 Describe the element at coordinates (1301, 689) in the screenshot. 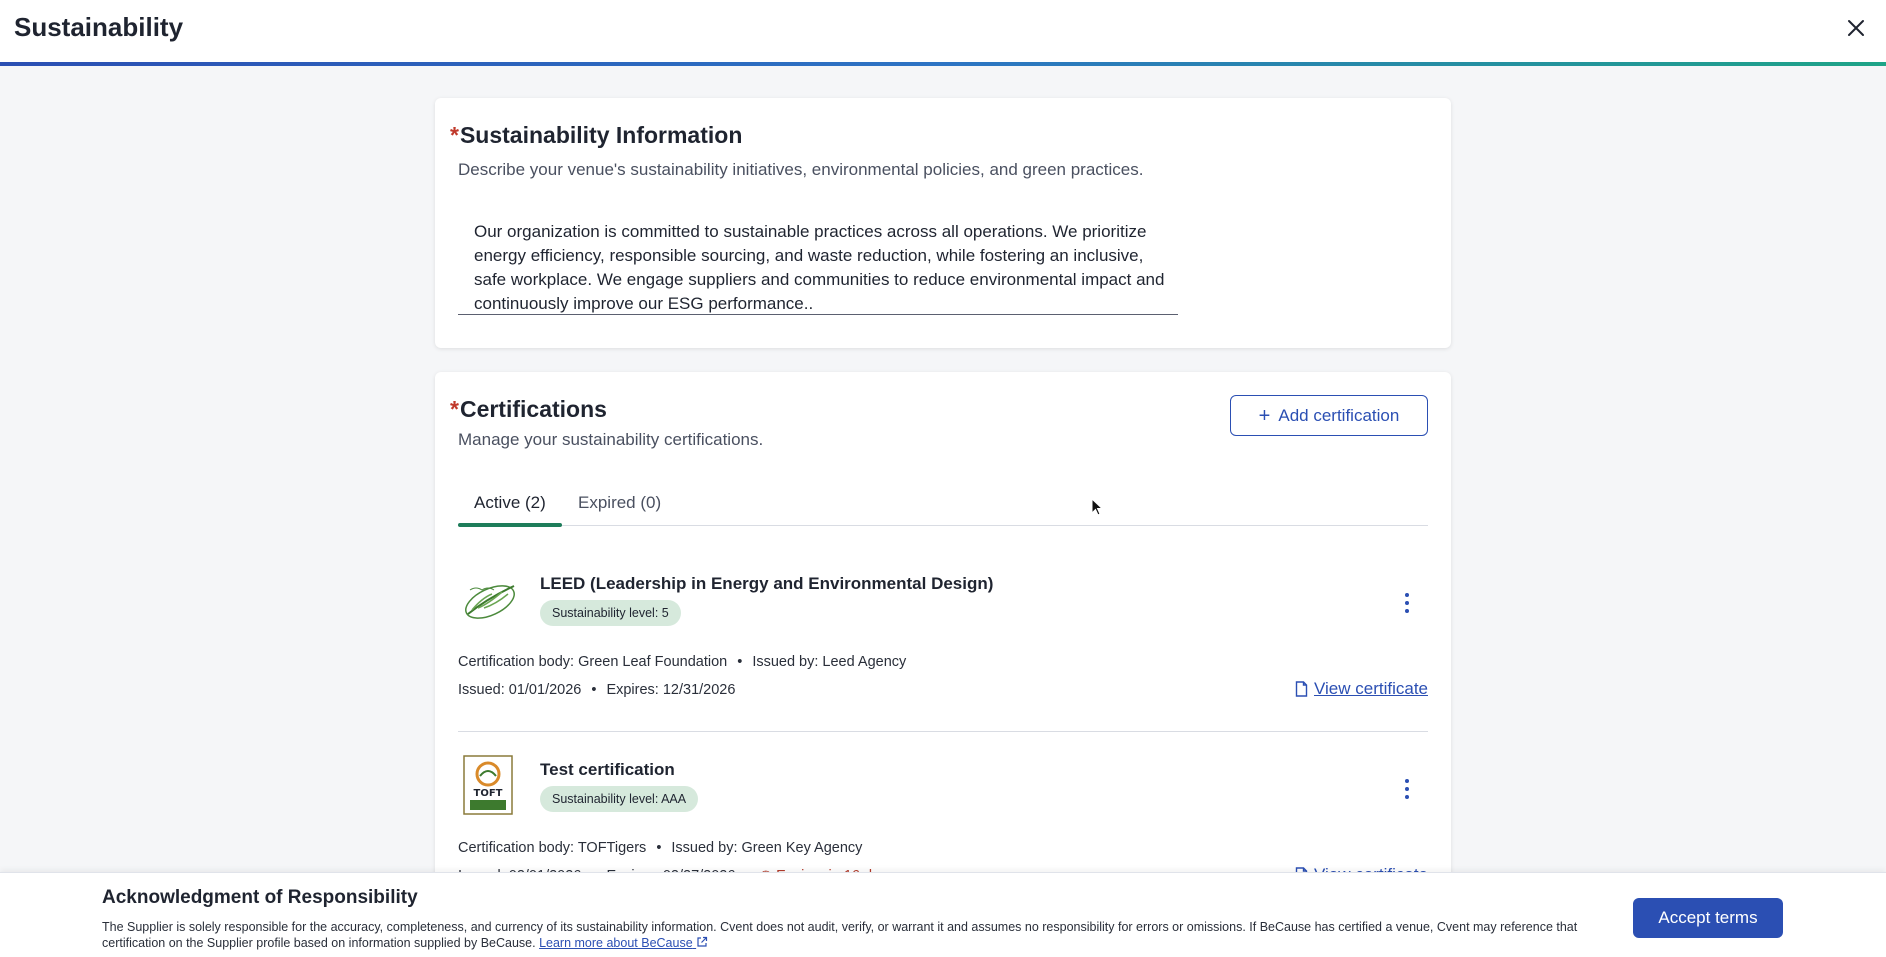

I see `document-icon` at that location.